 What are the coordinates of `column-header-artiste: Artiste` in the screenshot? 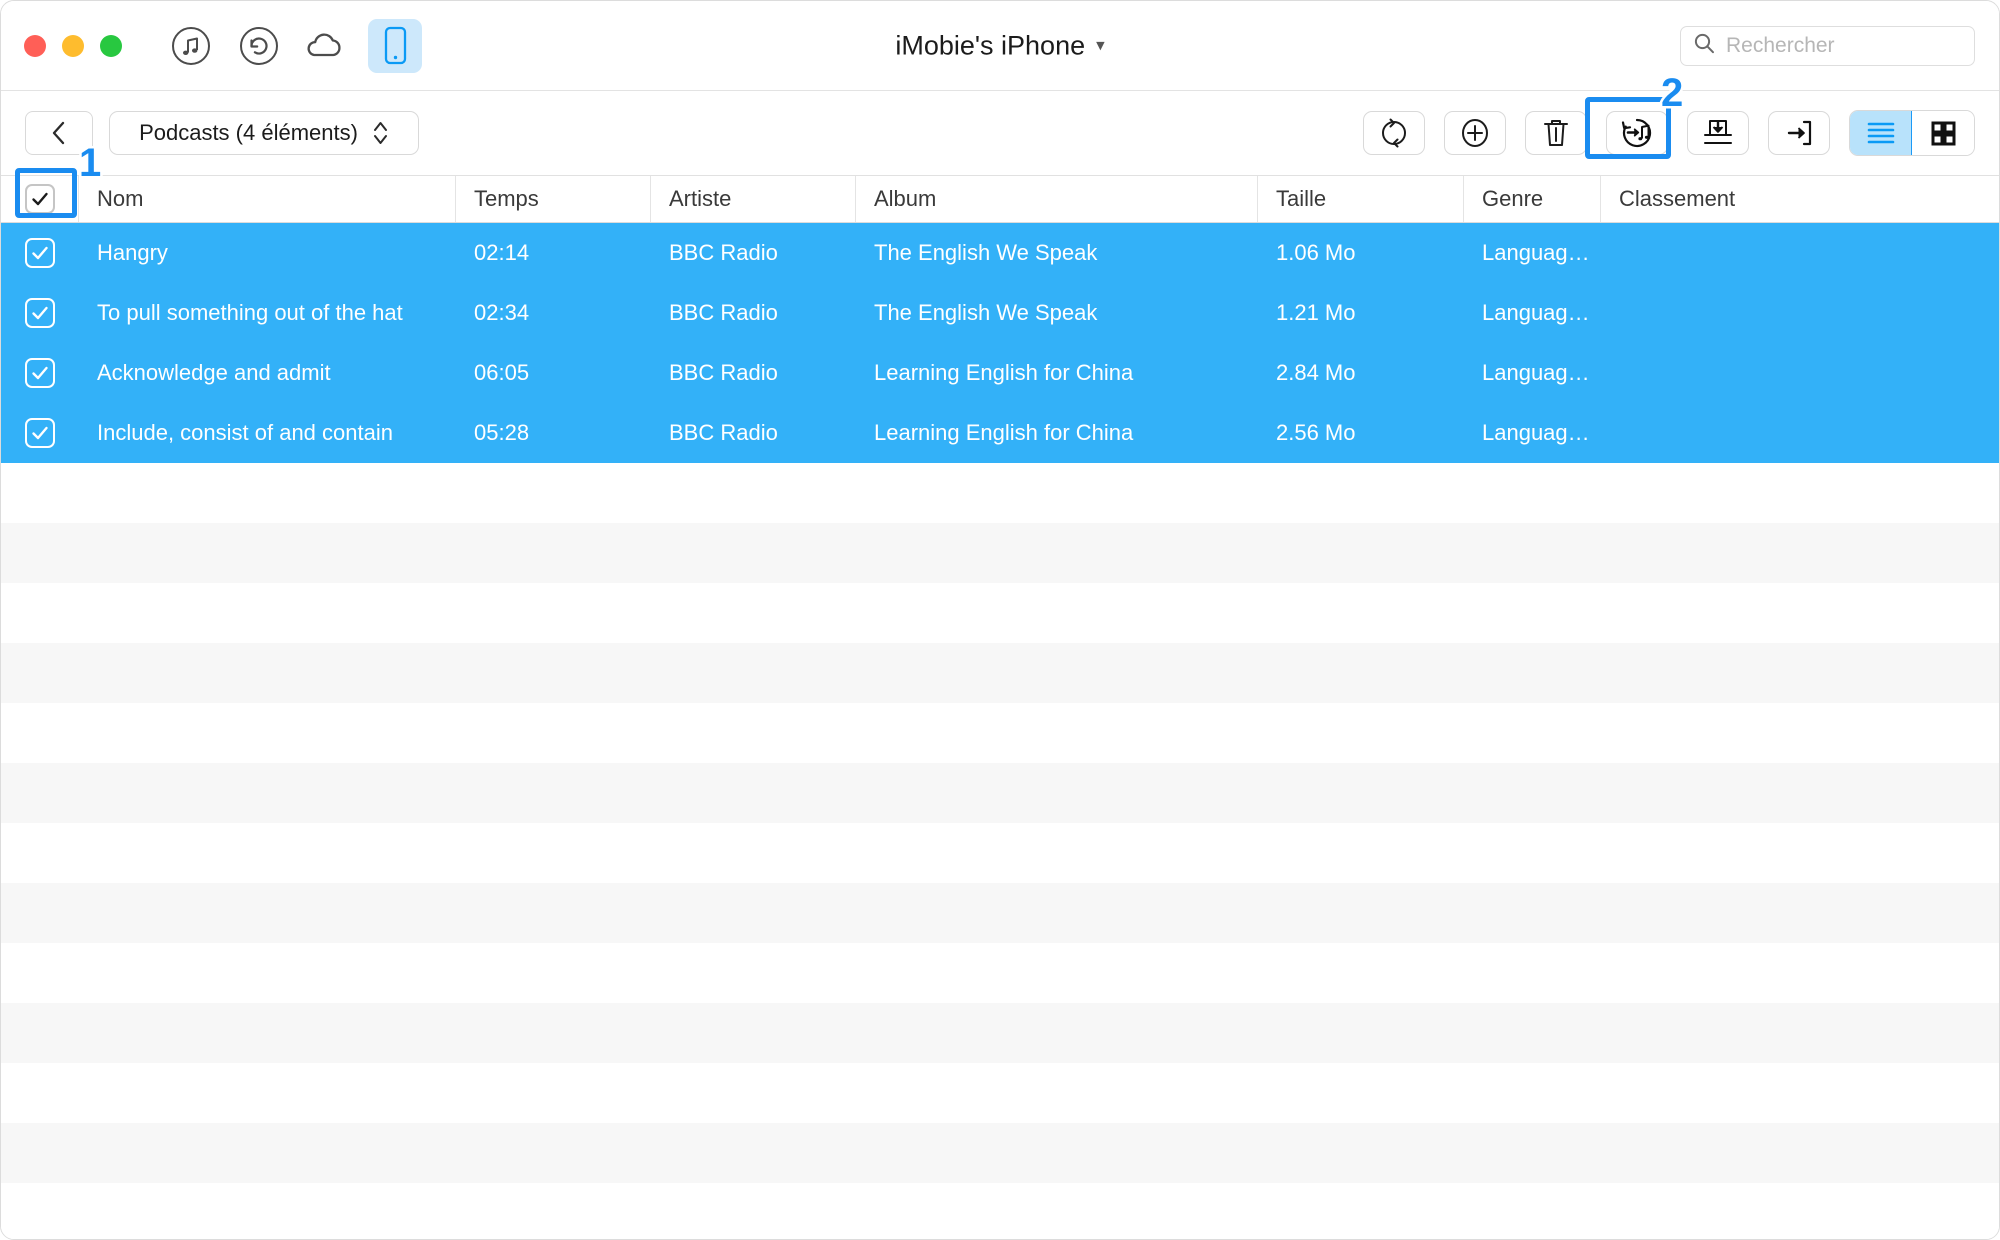 It's located at (753, 199).